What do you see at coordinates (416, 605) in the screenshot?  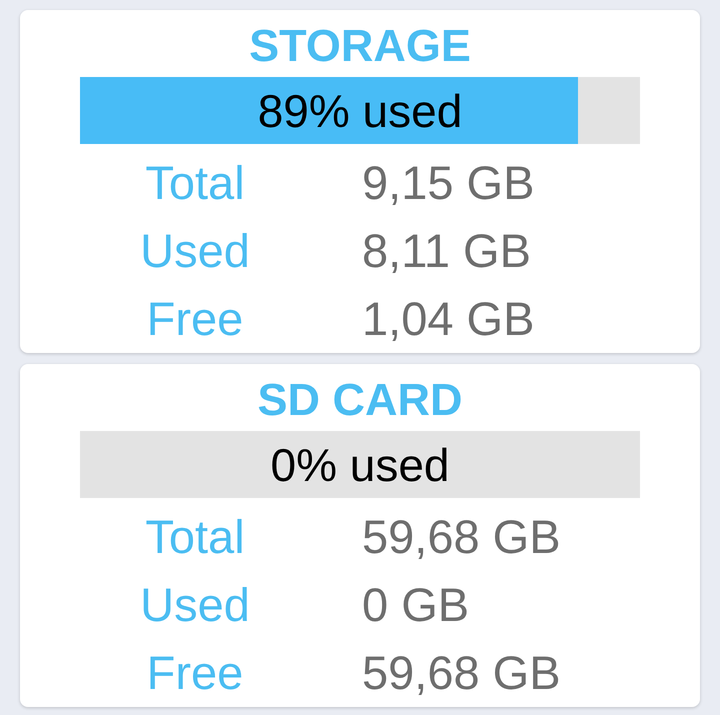 I see `stat-value: 0 GB` at bounding box center [416, 605].